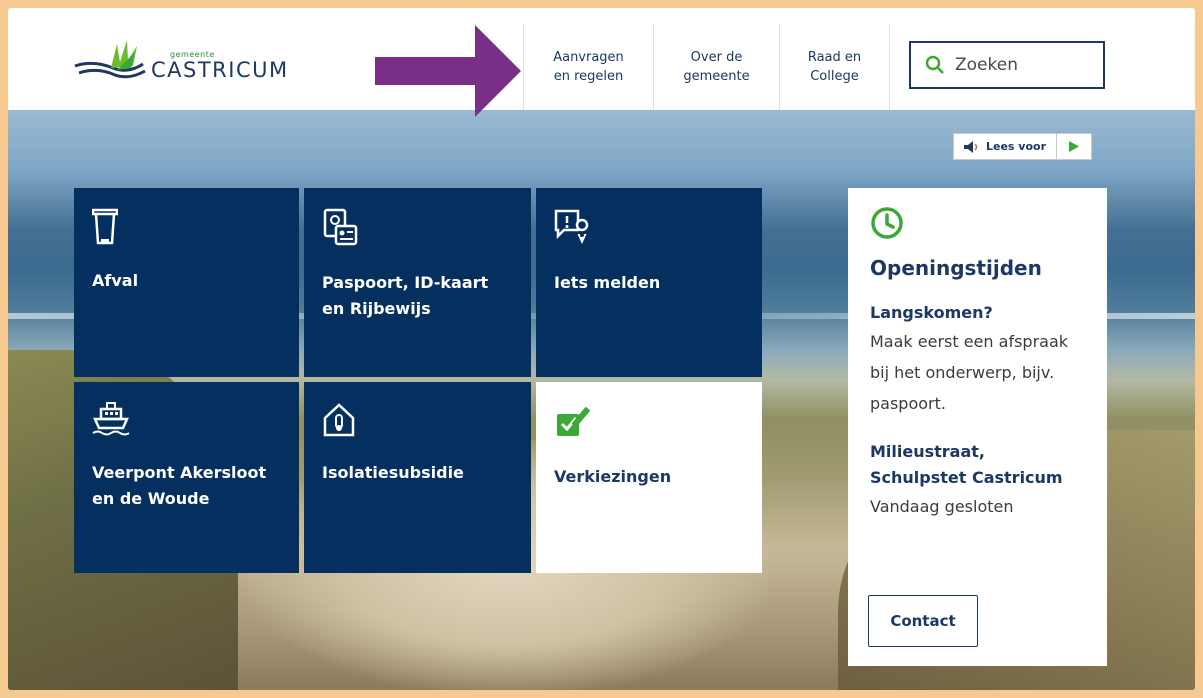 The width and height of the screenshot is (1203, 698). Describe the element at coordinates (405, 295) in the screenshot. I see `tile-label: Paspoort, ID-kaart en Rijbewijs` at that location.